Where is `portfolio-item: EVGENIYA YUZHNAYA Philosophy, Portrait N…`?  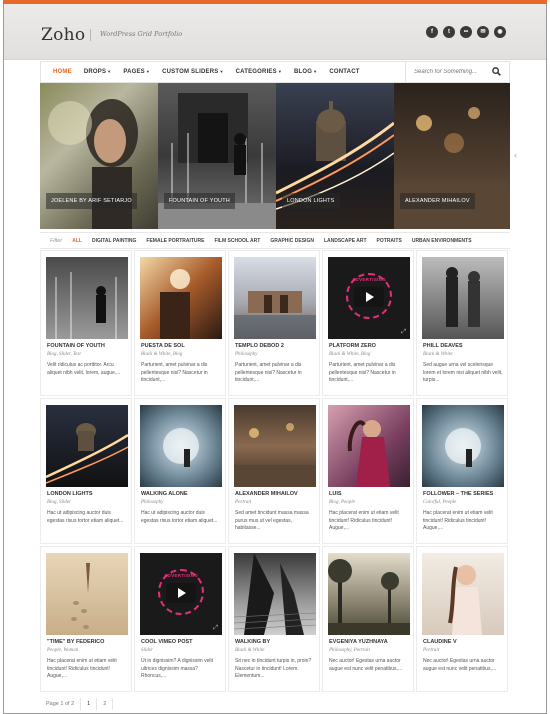
portfolio-item: EVGENIYA YUZHNAYA Philosophy, Portrait N… is located at coordinates (368, 619).